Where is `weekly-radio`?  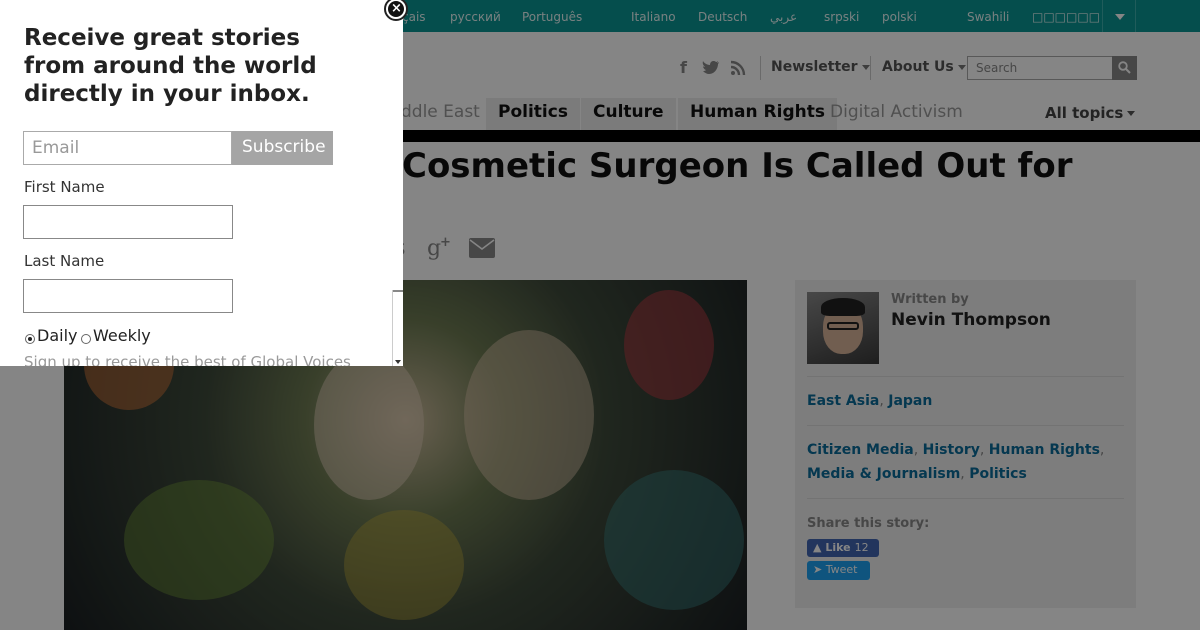
weekly-radio is located at coordinates (86, 339).